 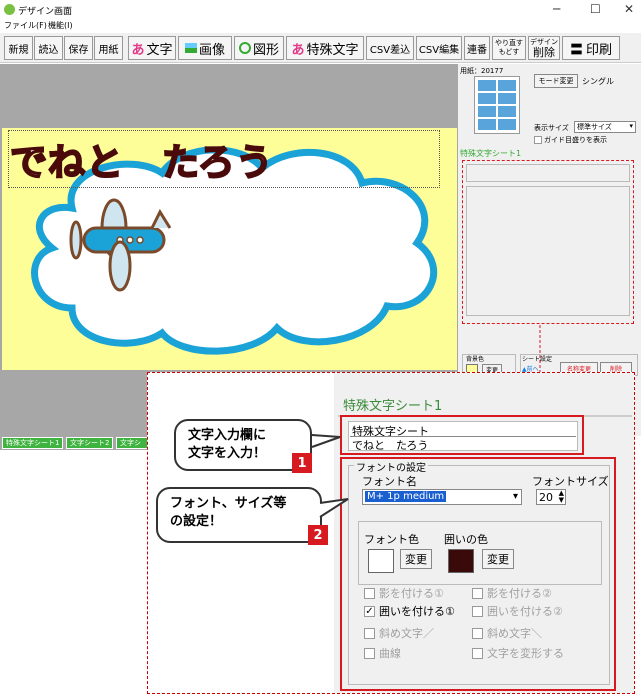 What do you see at coordinates (239, 515) in the screenshot?
I see `callout-2: フォント、サイズ等 の設定！` at bounding box center [239, 515].